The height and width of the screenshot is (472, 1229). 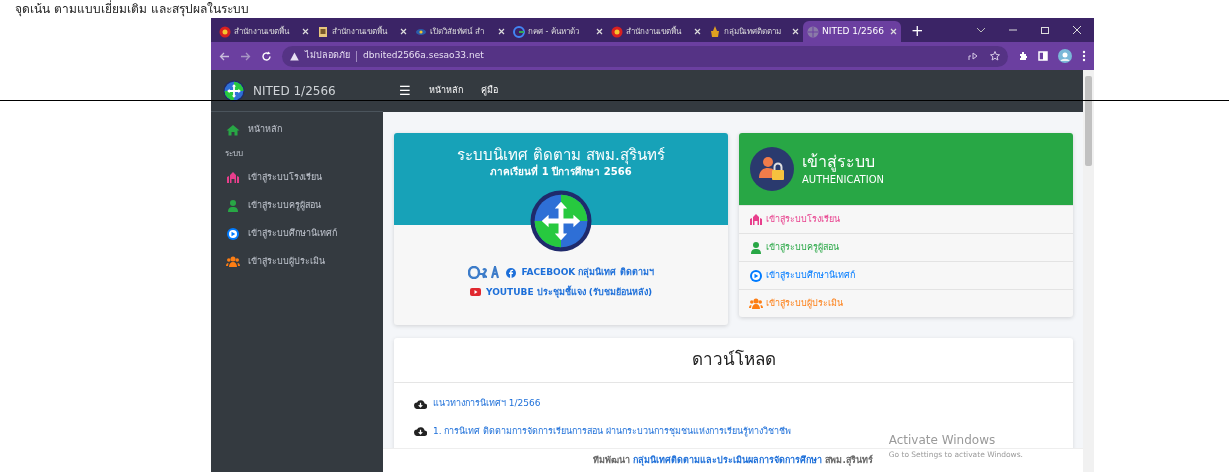 I want to click on sidebar-item: เข้าสู่ระบบครูผู้สอน, so click(x=297, y=206).